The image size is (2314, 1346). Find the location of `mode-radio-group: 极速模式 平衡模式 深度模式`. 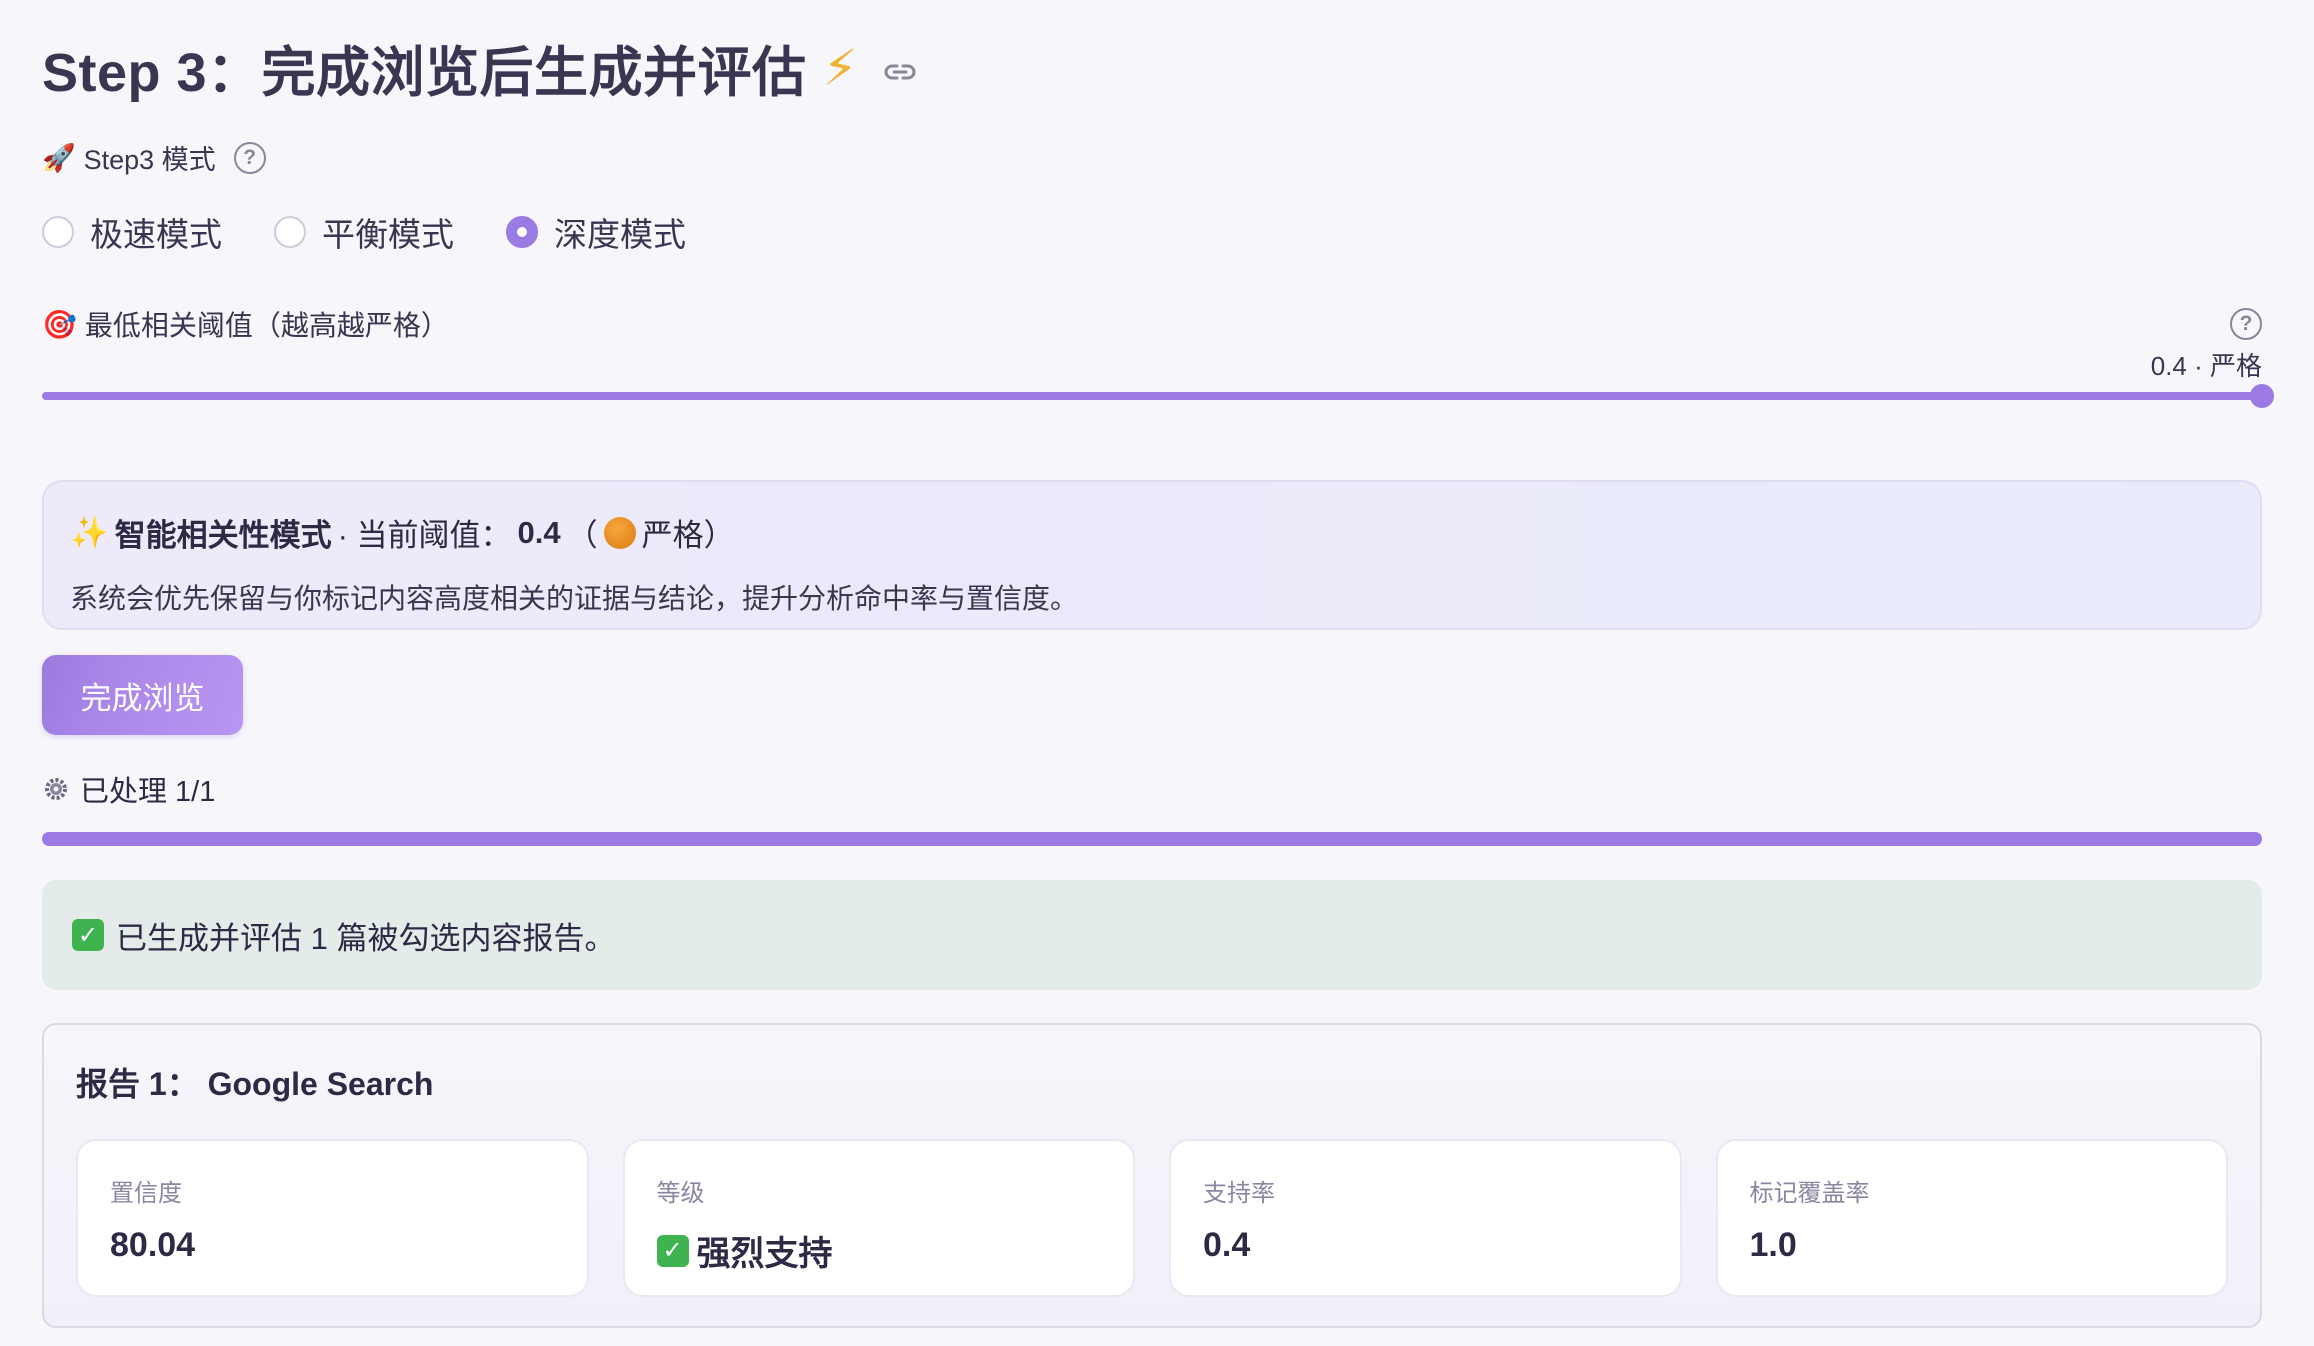

mode-radio-group: 极速模式 平衡模式 深度模式 is located at coordinates (364, 232).